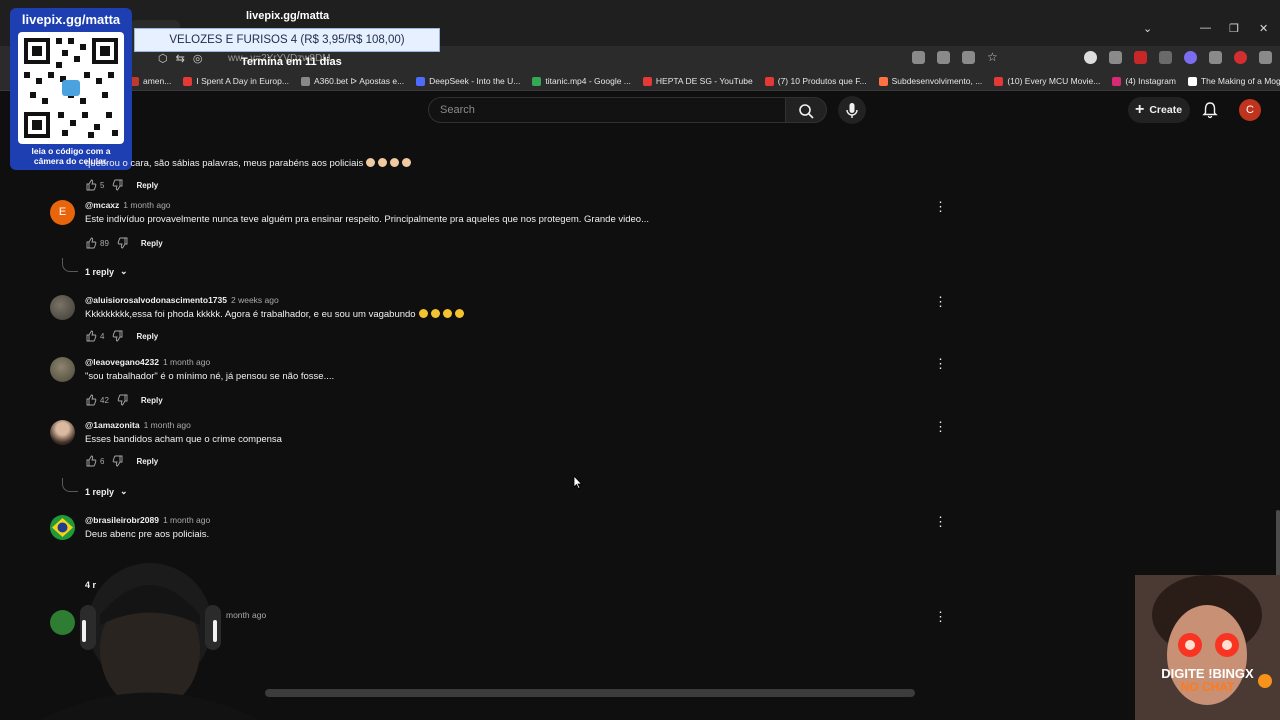 The width and height of the screenshot is (1280, 720). I want to click on comment-author: @brasileirobr2089, so click(122, 520).